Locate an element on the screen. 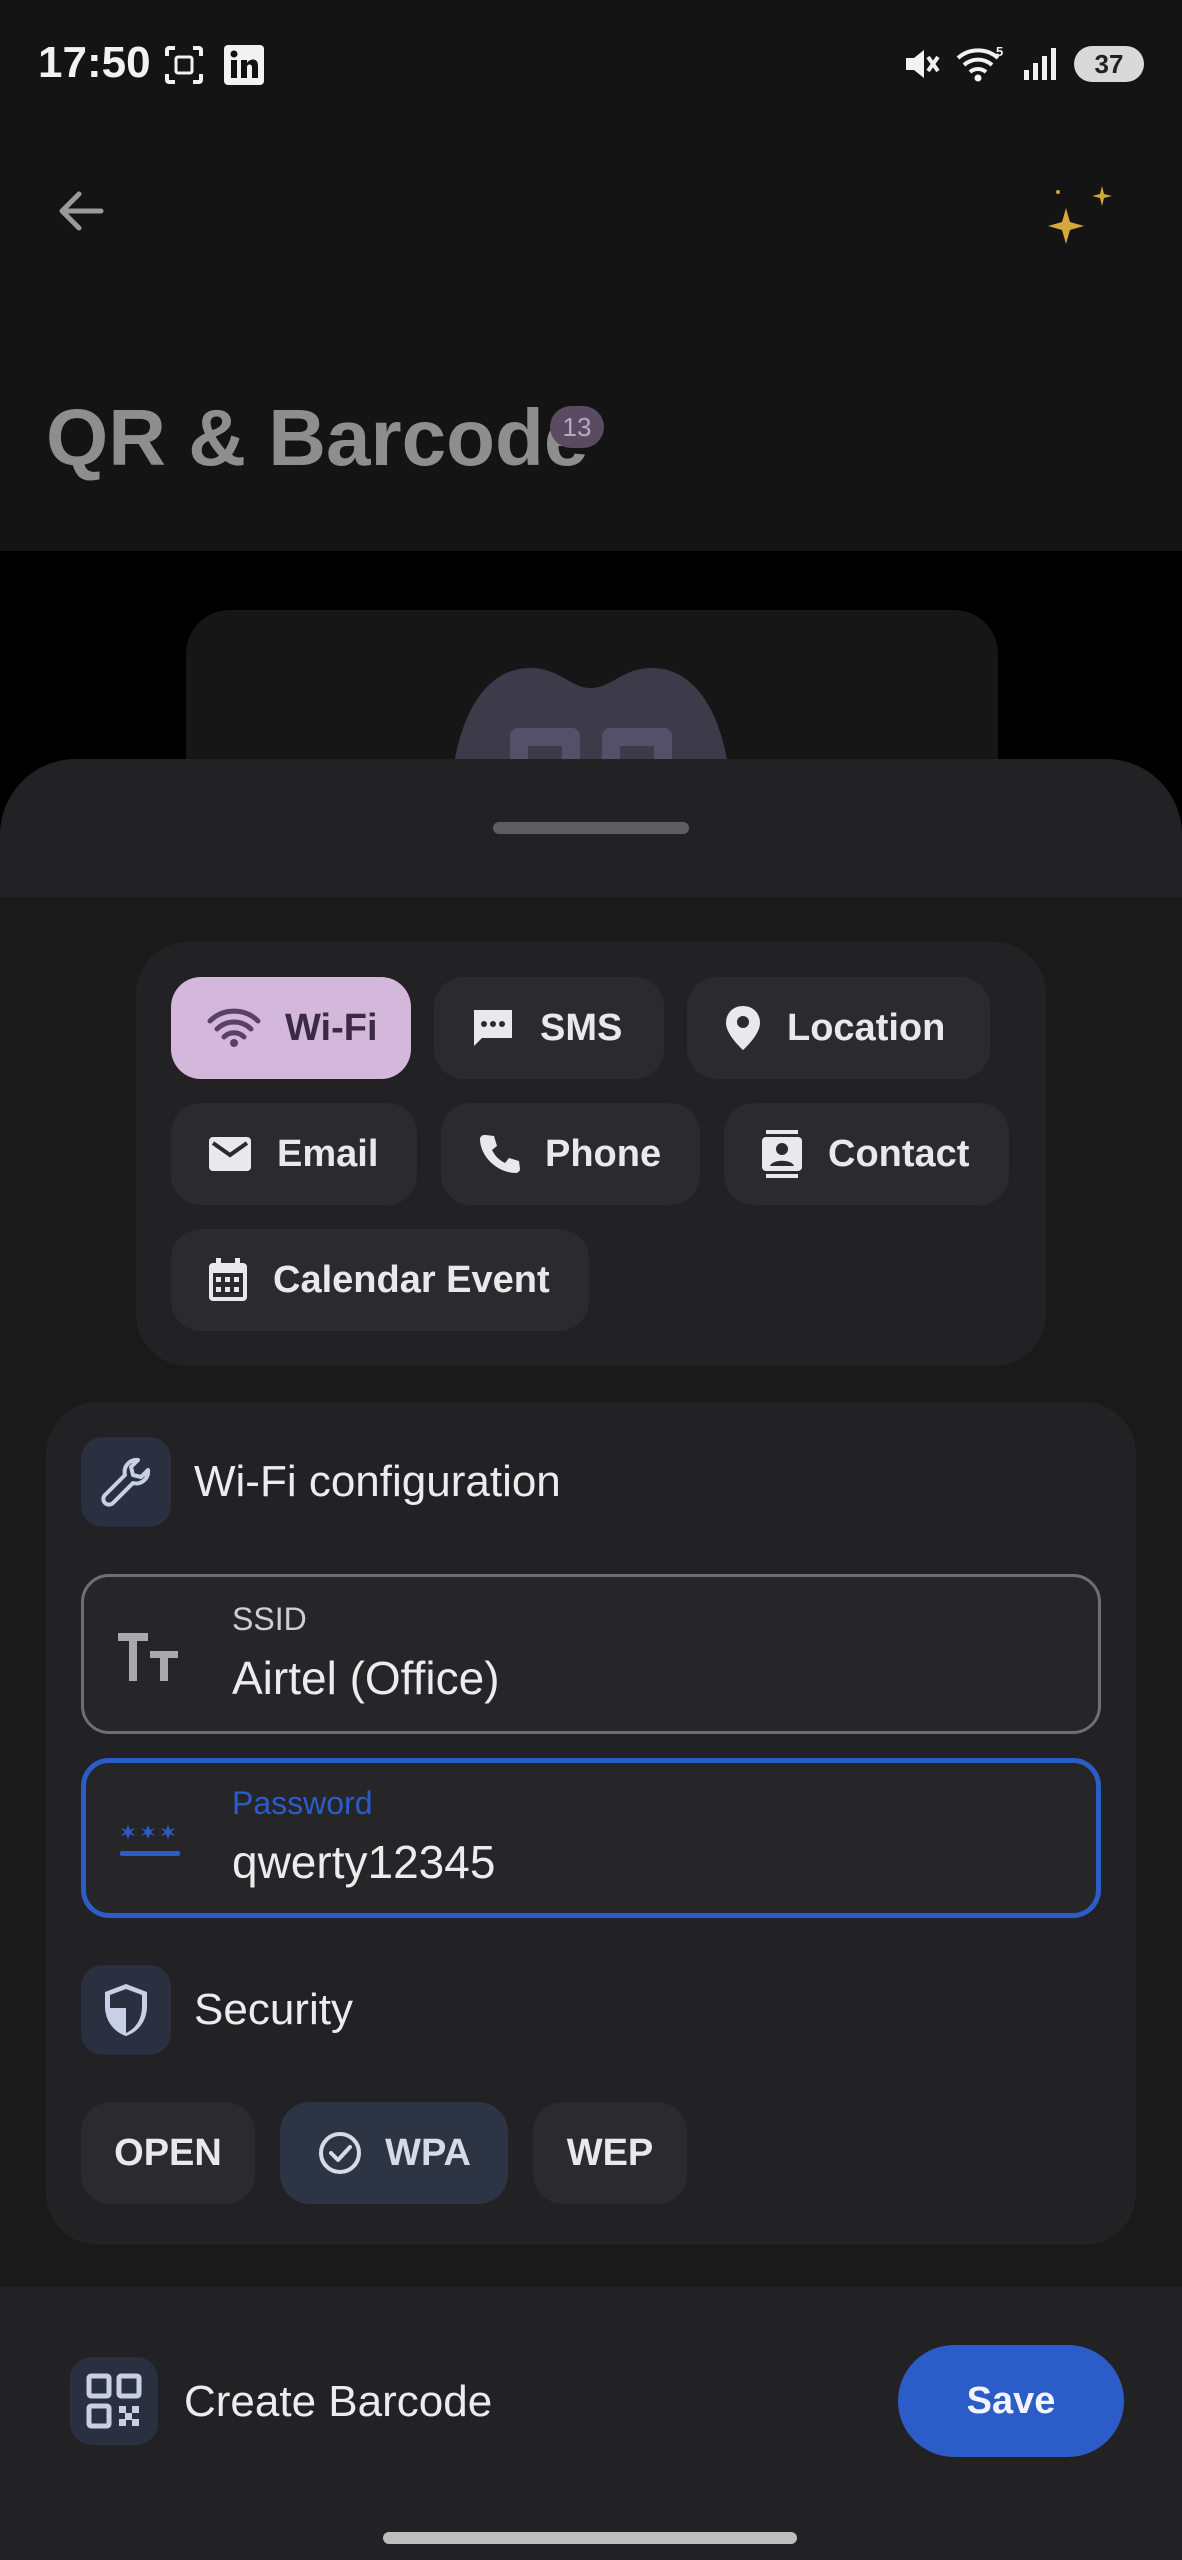 The height and width of the screenshot is (2560, 1182). wifi-status-icon: 5 is located at coordinates (979, 63).